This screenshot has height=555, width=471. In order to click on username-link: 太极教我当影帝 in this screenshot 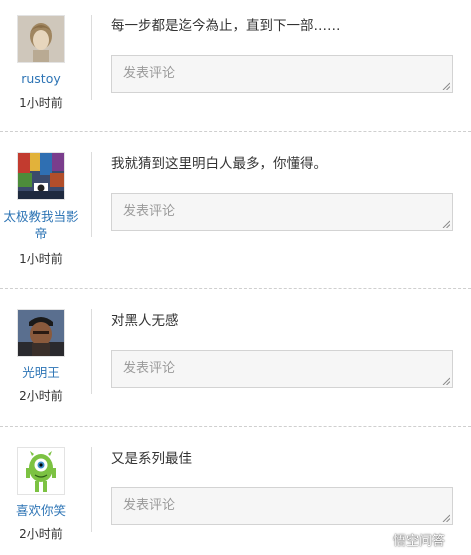, I will do `click(41, 225)`.